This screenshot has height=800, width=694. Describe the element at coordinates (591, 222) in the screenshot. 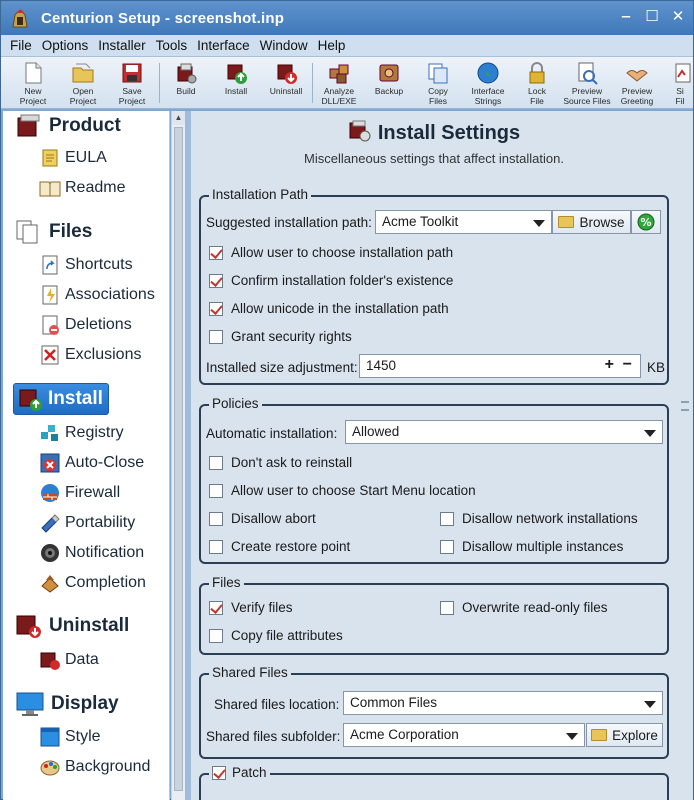

I see `browse-button: Browse` at that location.